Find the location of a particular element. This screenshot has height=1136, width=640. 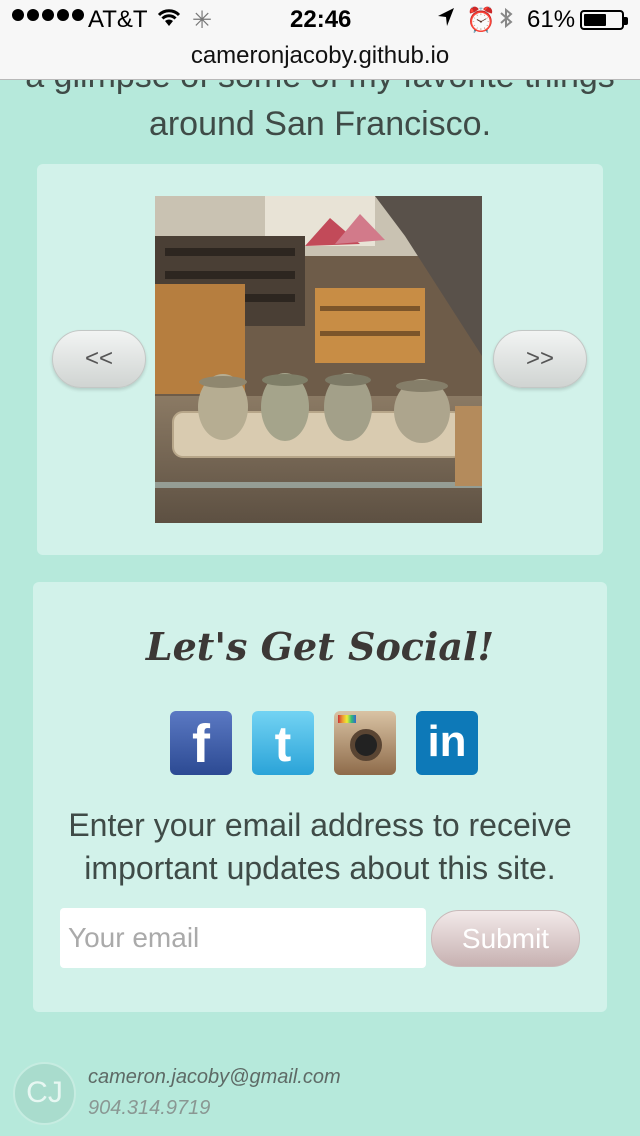

battery-icon is located at coordinates (604, 20).